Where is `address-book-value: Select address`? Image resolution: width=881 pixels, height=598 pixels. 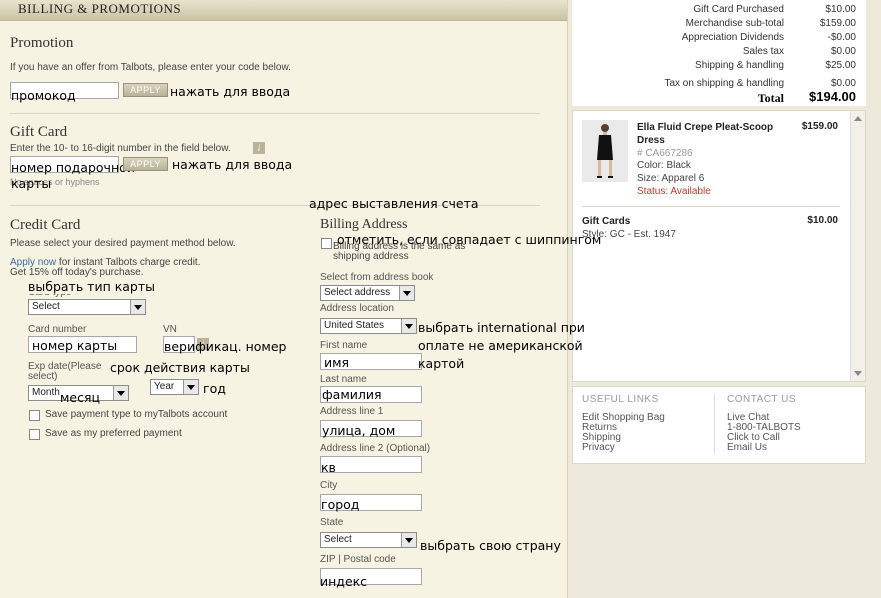
address-book-value: Select address is located at coordinates (357, 292).